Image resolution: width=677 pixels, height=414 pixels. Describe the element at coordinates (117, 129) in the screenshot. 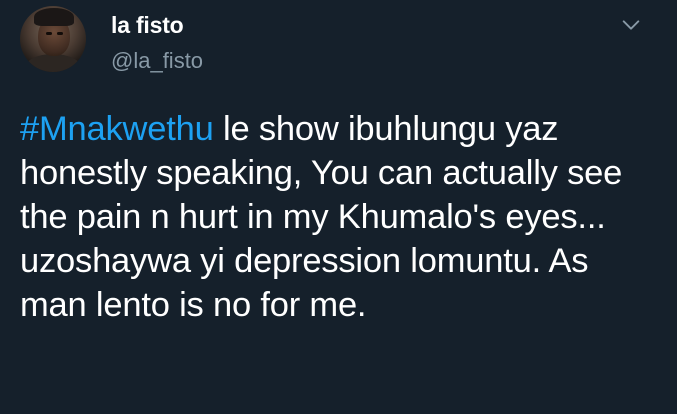

I see `hashtag-link: #Mnakwethu` at that location.